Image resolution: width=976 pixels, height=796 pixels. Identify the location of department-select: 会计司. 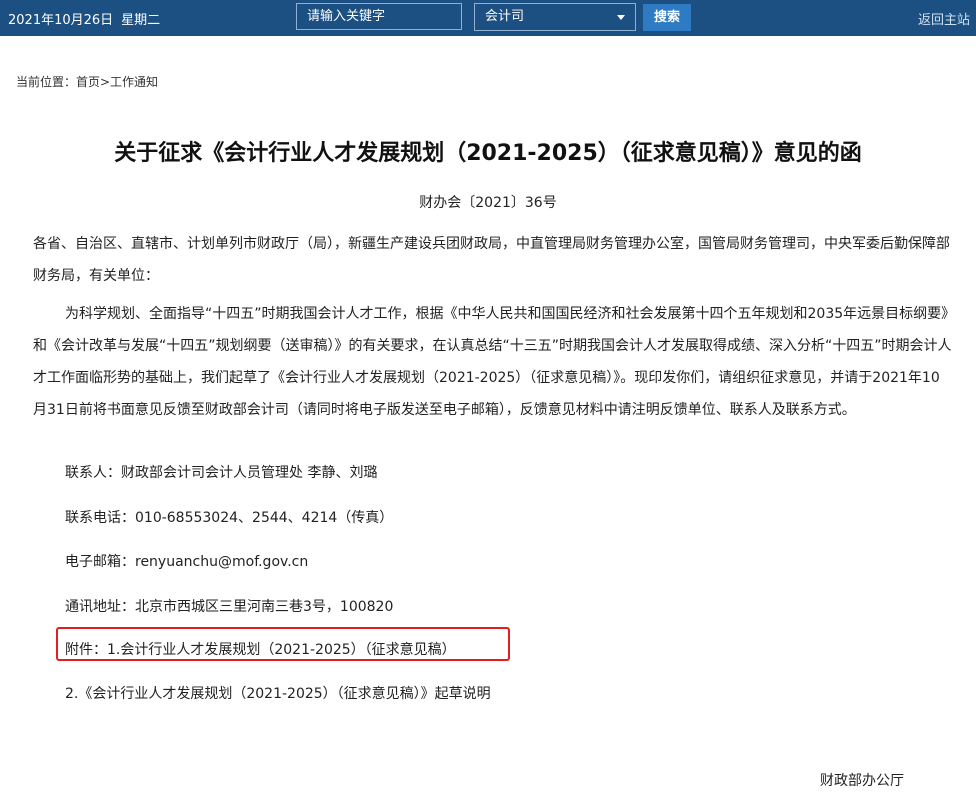
(555, 17).